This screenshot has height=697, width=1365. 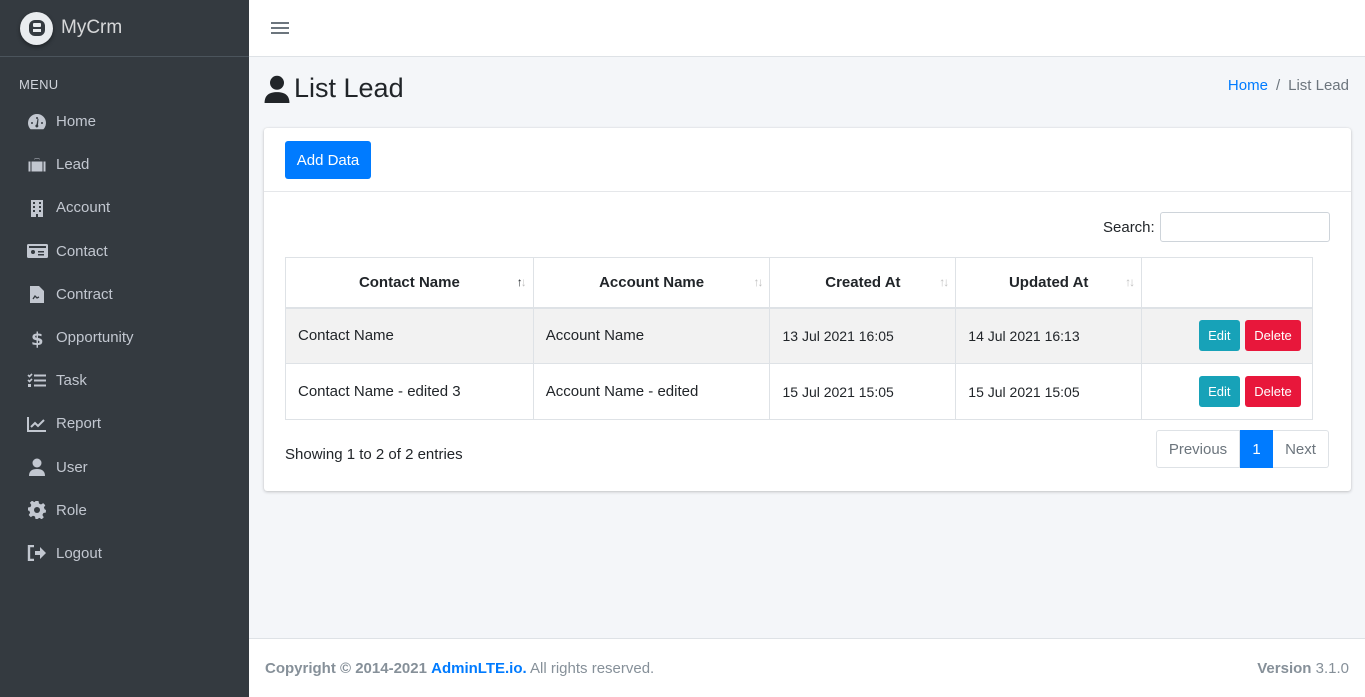 I want to click on sidebar-item-role: Role, so click(x=124, y=510).